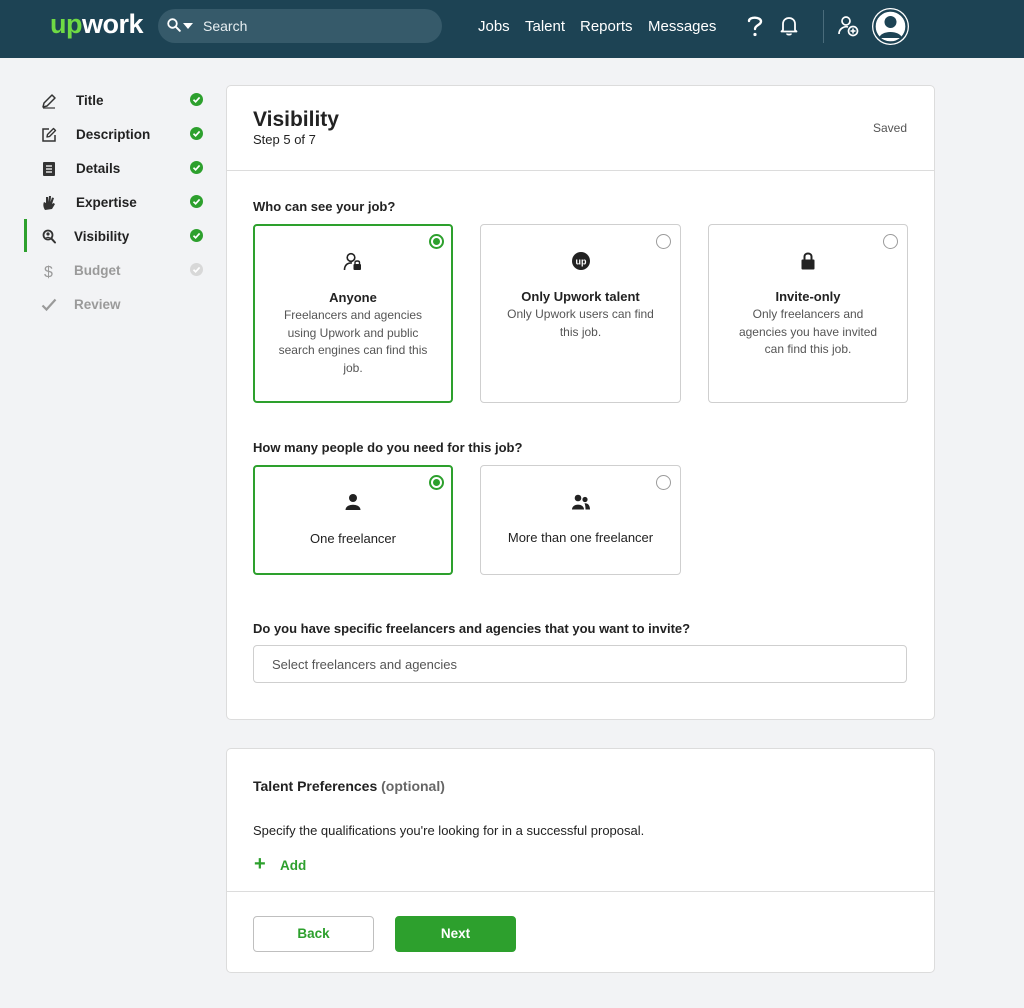 This screenshot has height=1008, width=1024. What do you see at coordinates (225, 26) in the screenshot?
I see `search-input: Search` at bounding box center [225, 26].